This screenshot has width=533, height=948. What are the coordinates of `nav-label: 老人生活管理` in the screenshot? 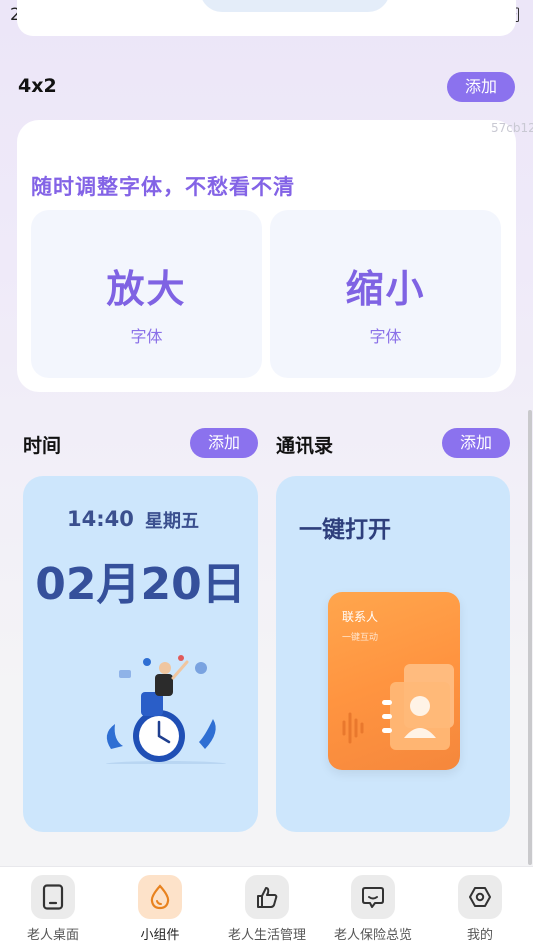 It's located at (266, 935).